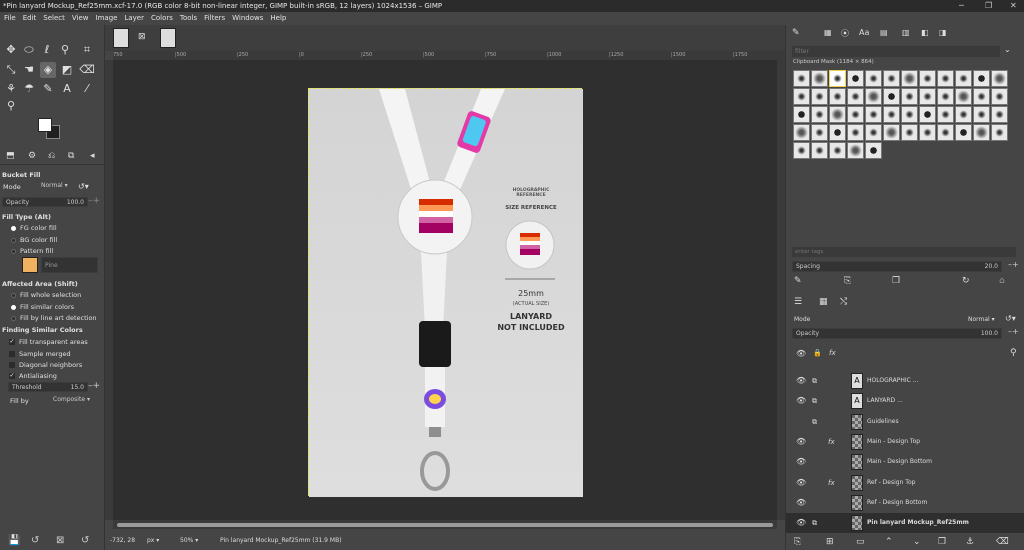  I want to click on delete-layer-icon: ⌫, so click(1002, 542).